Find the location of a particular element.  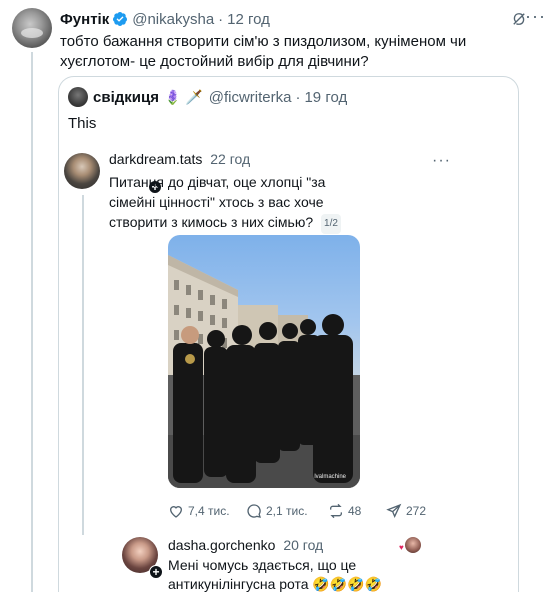

threads-post-header: darkdream.tats 22 год is located at coordinates (179, 159).